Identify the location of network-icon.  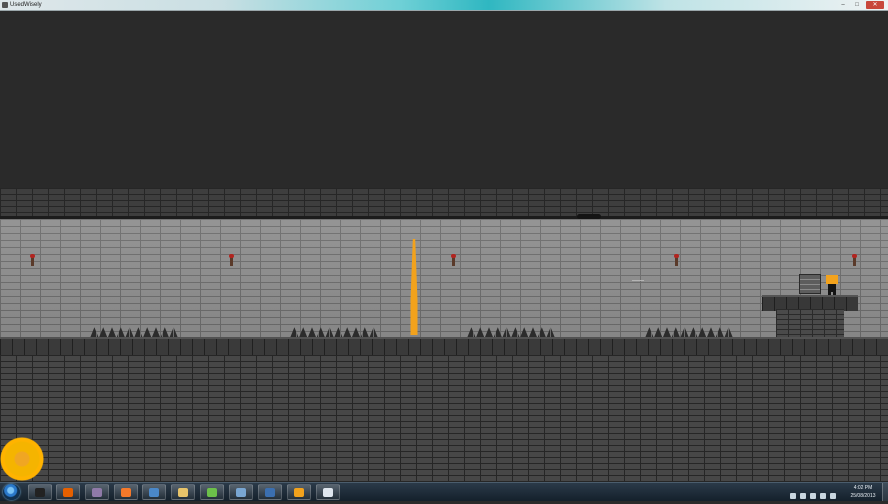
(241, 492).